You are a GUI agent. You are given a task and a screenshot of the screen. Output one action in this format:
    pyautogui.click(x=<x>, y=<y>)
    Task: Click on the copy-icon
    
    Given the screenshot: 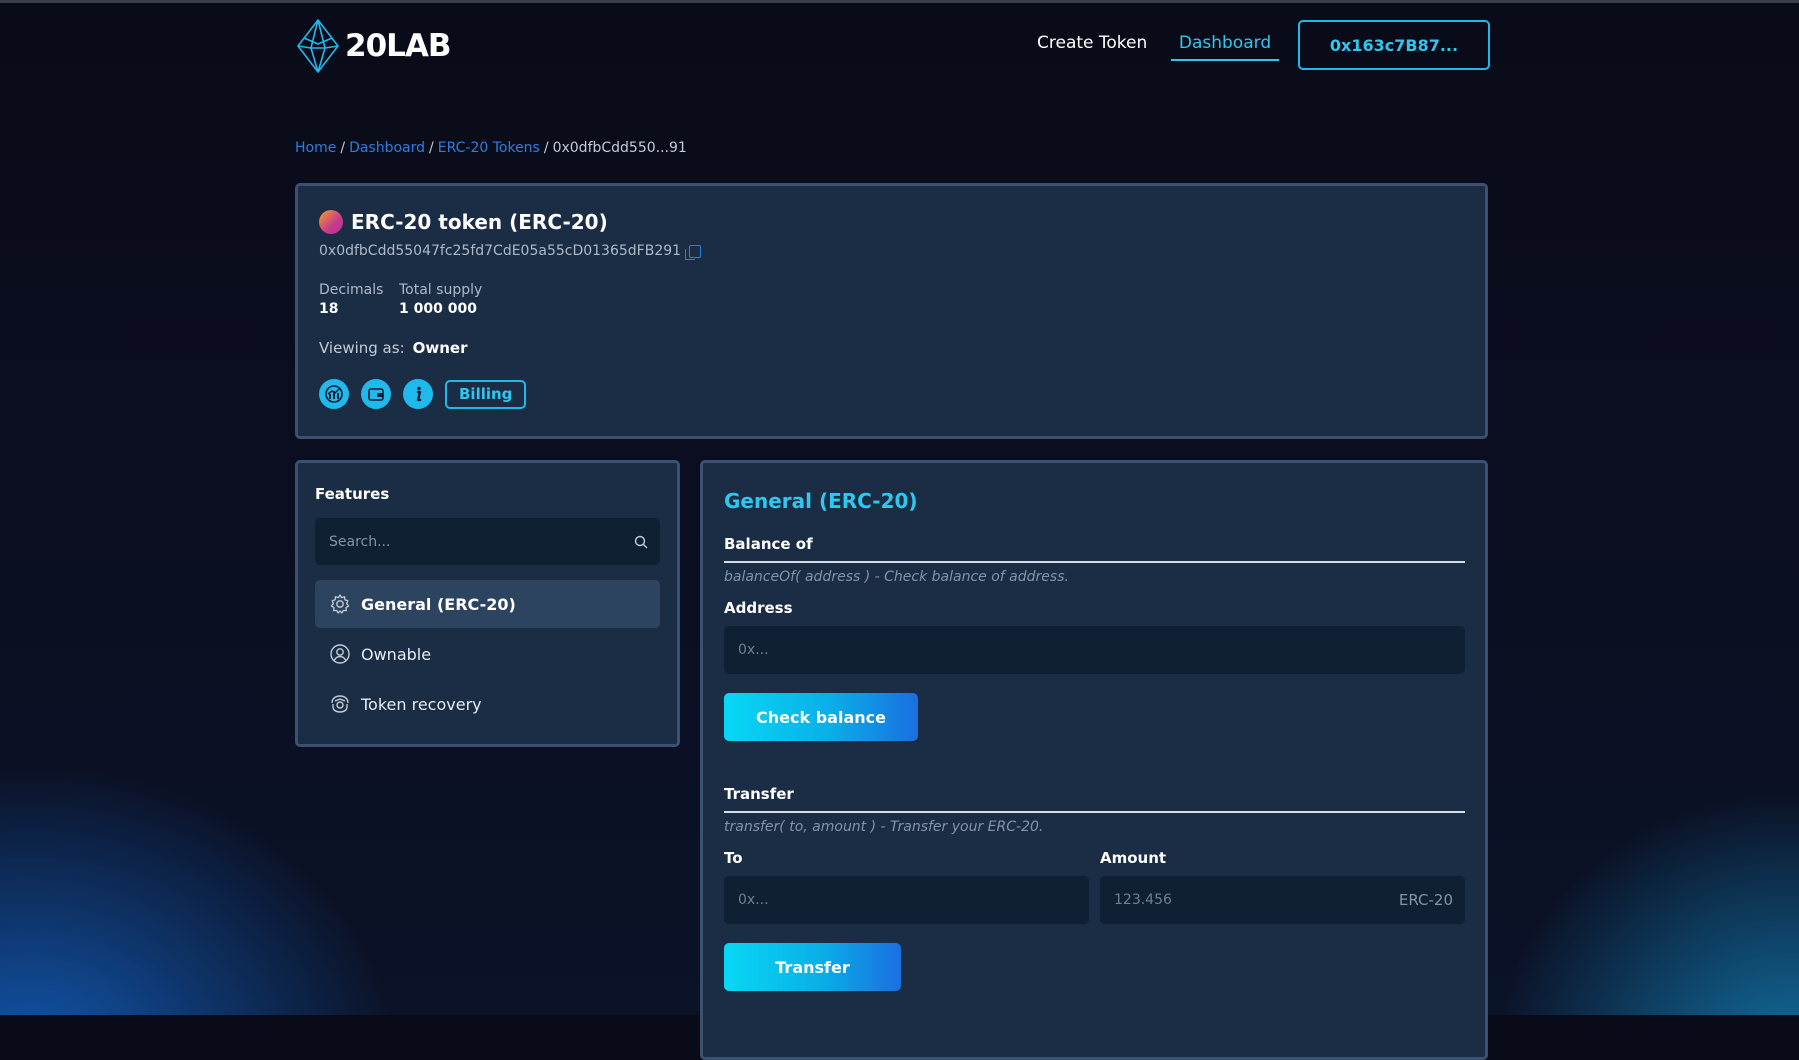 What is the action you would take?
    pyautogui.click(x=693, y=252)
    